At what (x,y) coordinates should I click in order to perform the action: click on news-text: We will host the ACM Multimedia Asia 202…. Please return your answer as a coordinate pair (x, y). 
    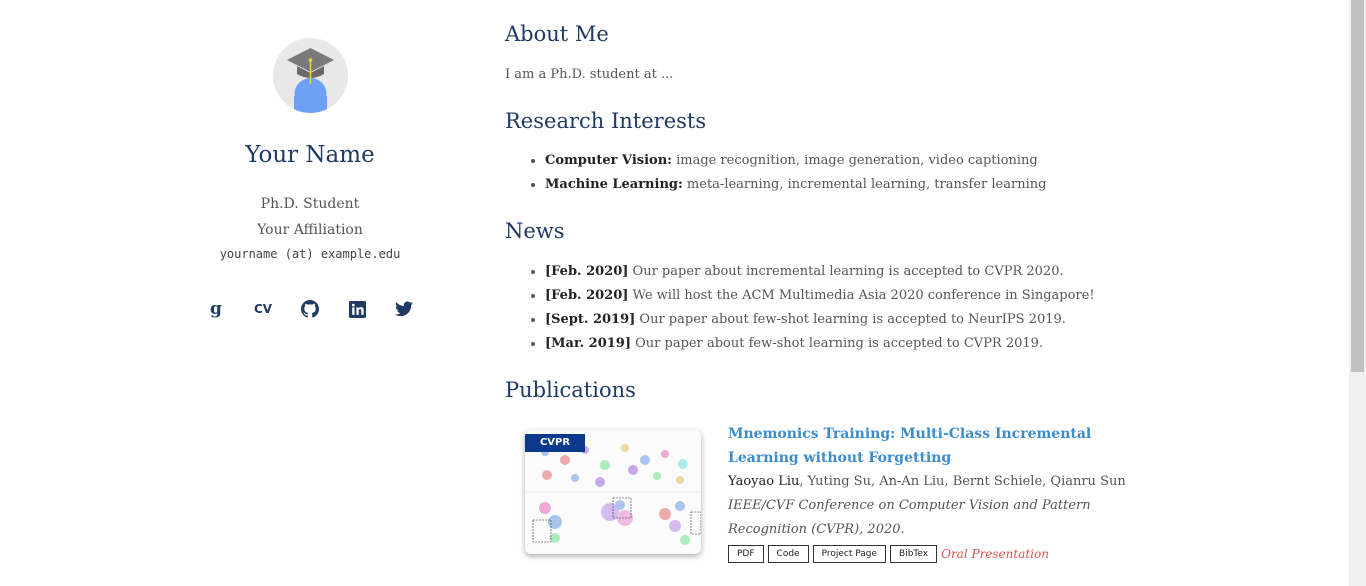
    Looking at the image, I should click on (861, 295).